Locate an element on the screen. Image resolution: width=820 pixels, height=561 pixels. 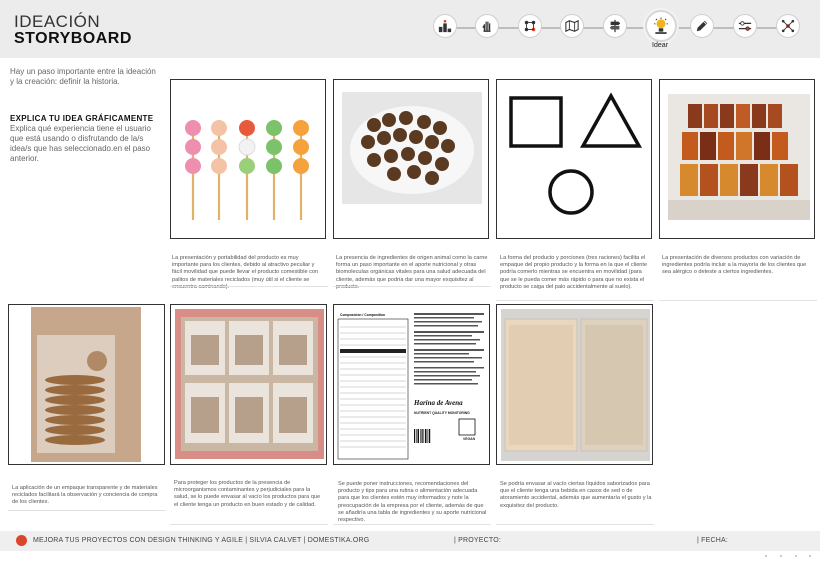
gears-icon is located at coordinates (745, 26).